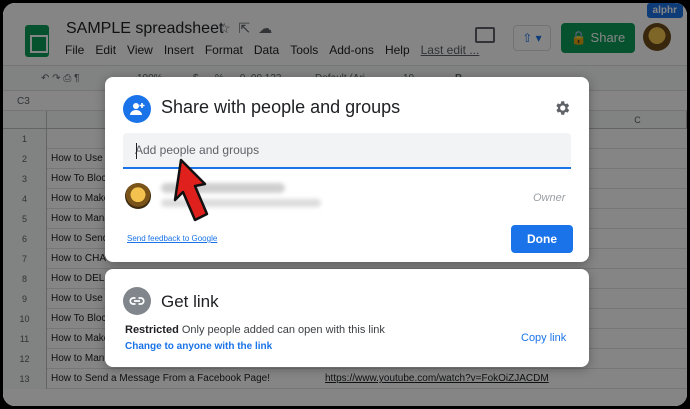 The height and width of the screenshot is (409, 690). What do you see at coordinates (191, 195) in the screenshot?
I see `red-arrow-annotation` at bounding box center [191, 195].